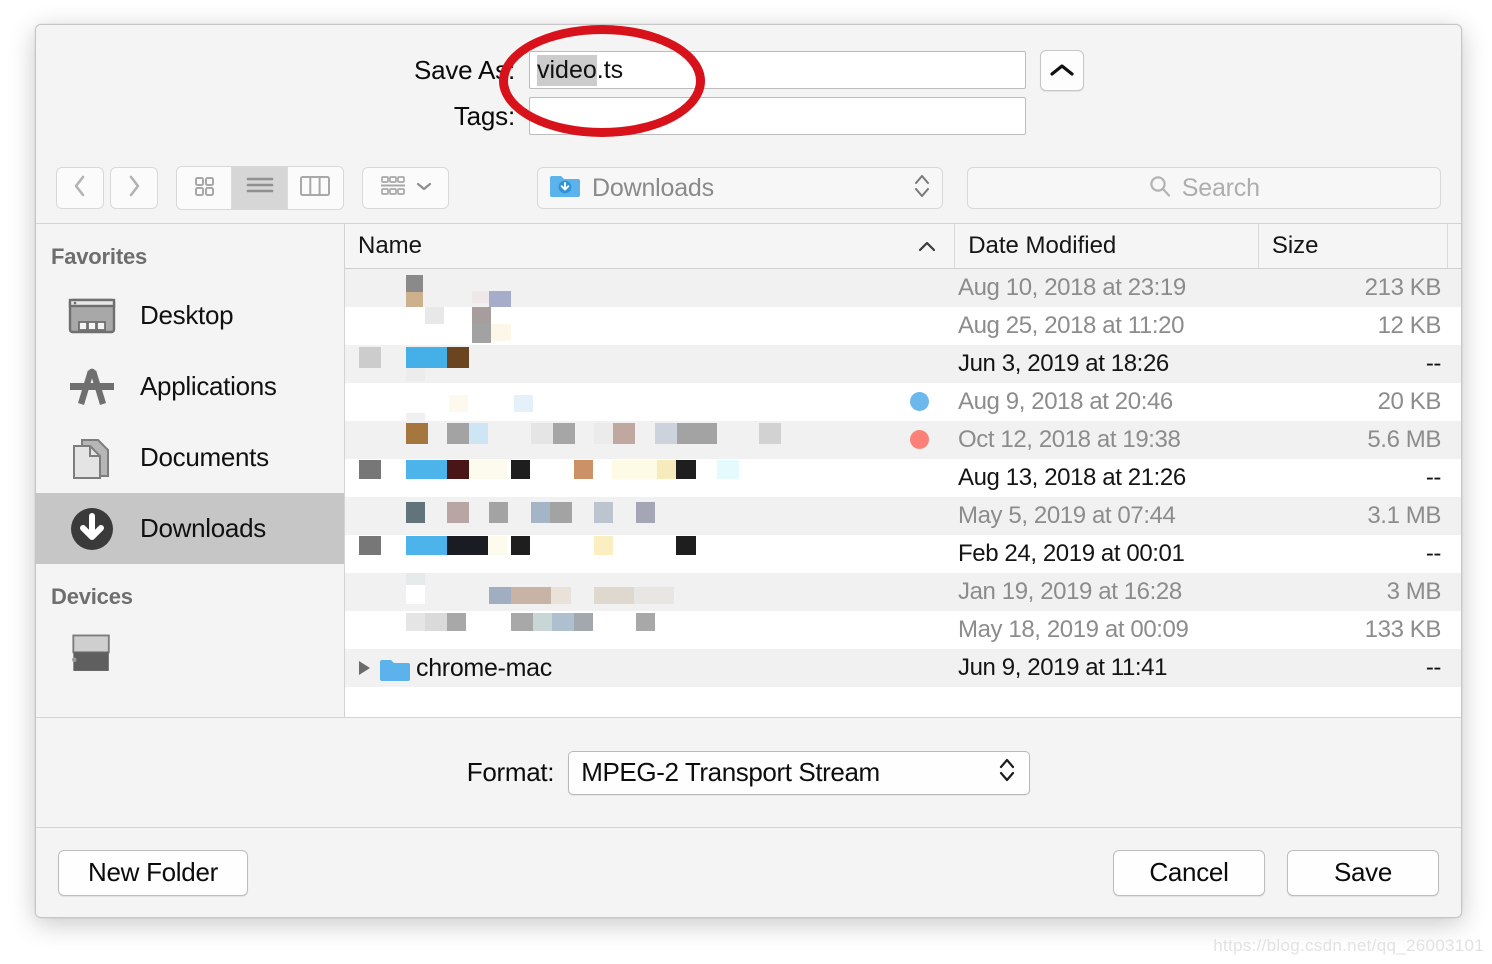 The width and height of the screenshot is (1492, 964). Describe the element at coordinates (1358, 326) in the screenshot. I see `cell-size: 12 KB` at that location.